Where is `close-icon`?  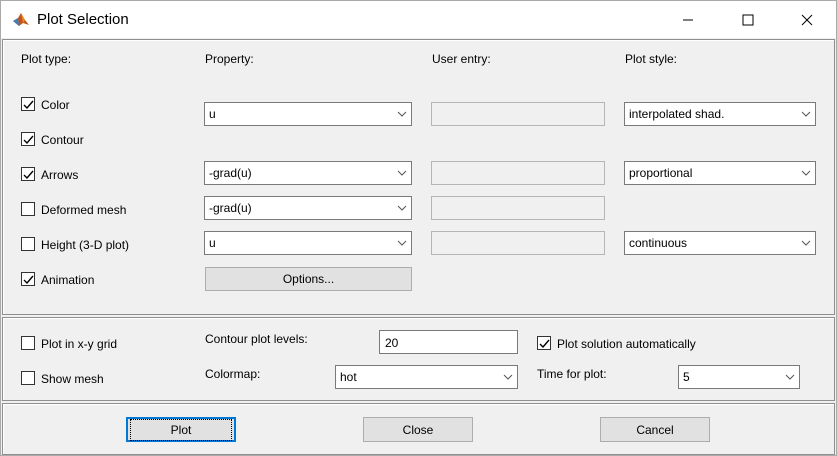 close-icon is located at coordinates (807, 19).